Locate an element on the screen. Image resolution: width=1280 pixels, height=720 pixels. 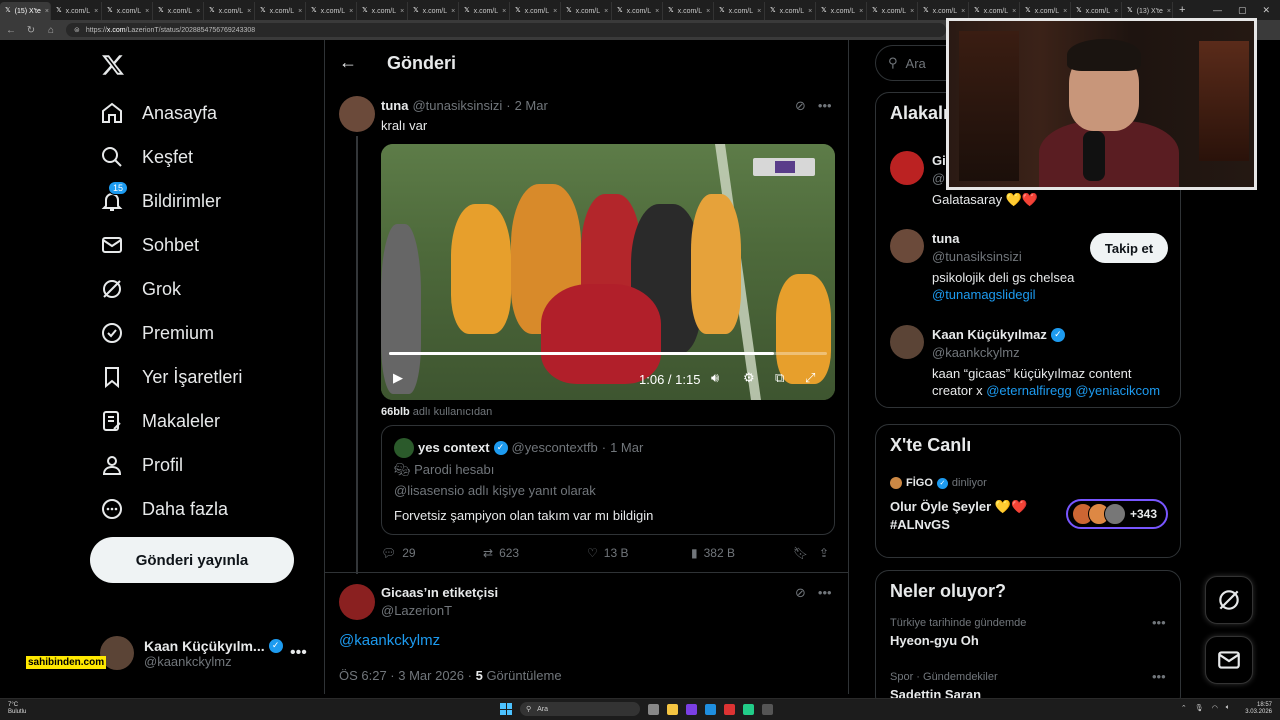
edge-icon is located at coordinates (710, 709).